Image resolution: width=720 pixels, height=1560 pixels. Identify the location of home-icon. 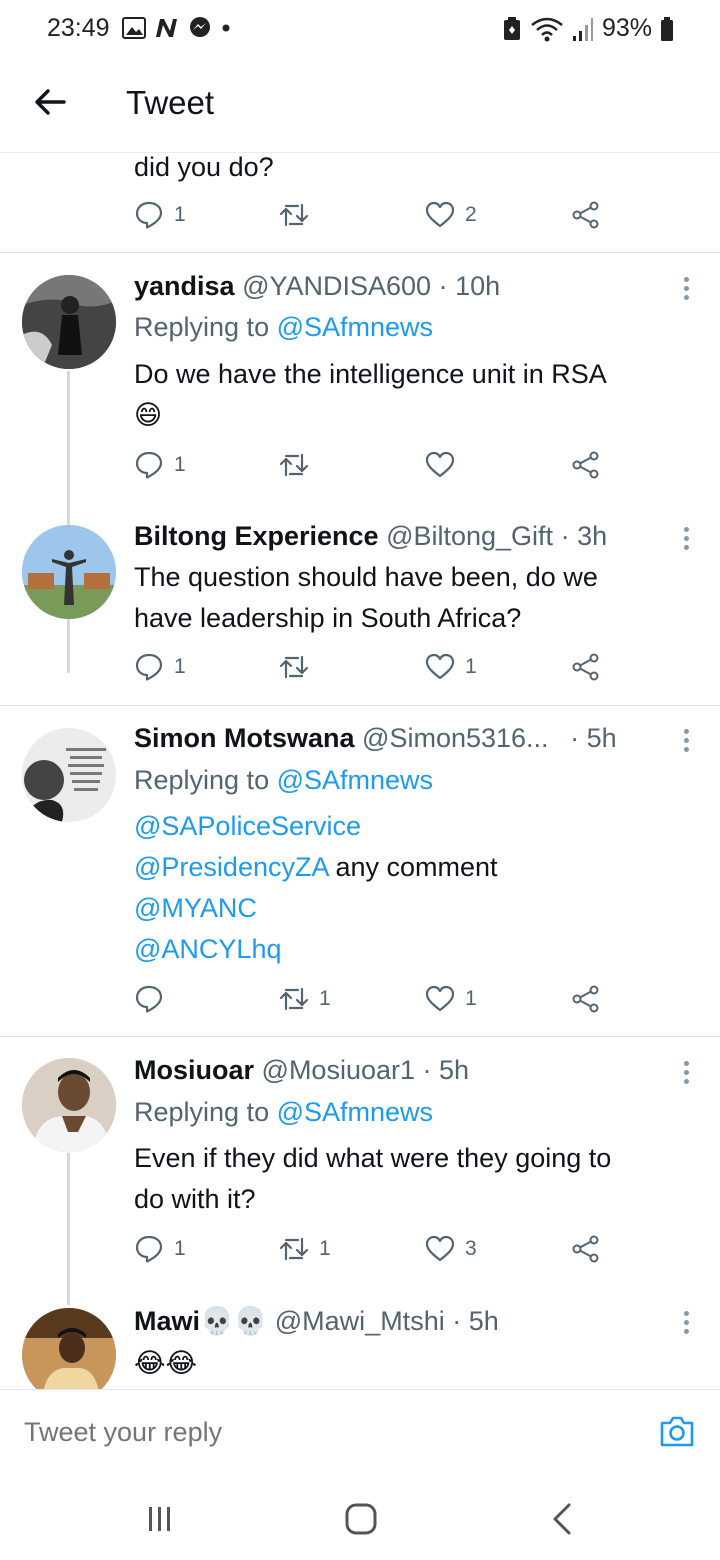
(361, 1519).